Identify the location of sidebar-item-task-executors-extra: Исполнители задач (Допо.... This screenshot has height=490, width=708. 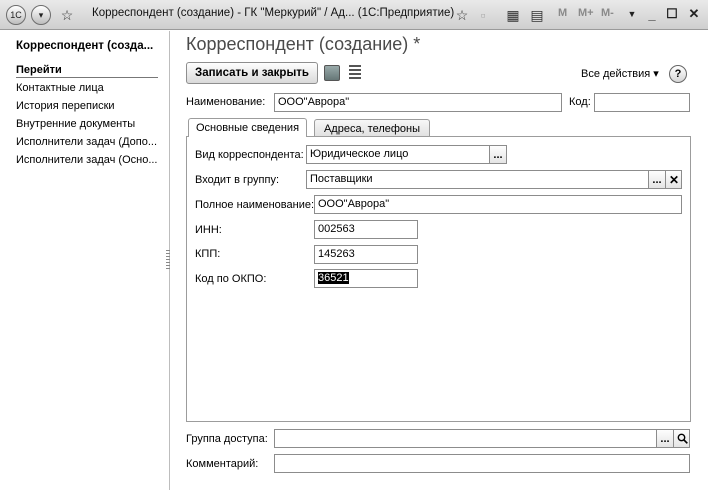
(88, 142).